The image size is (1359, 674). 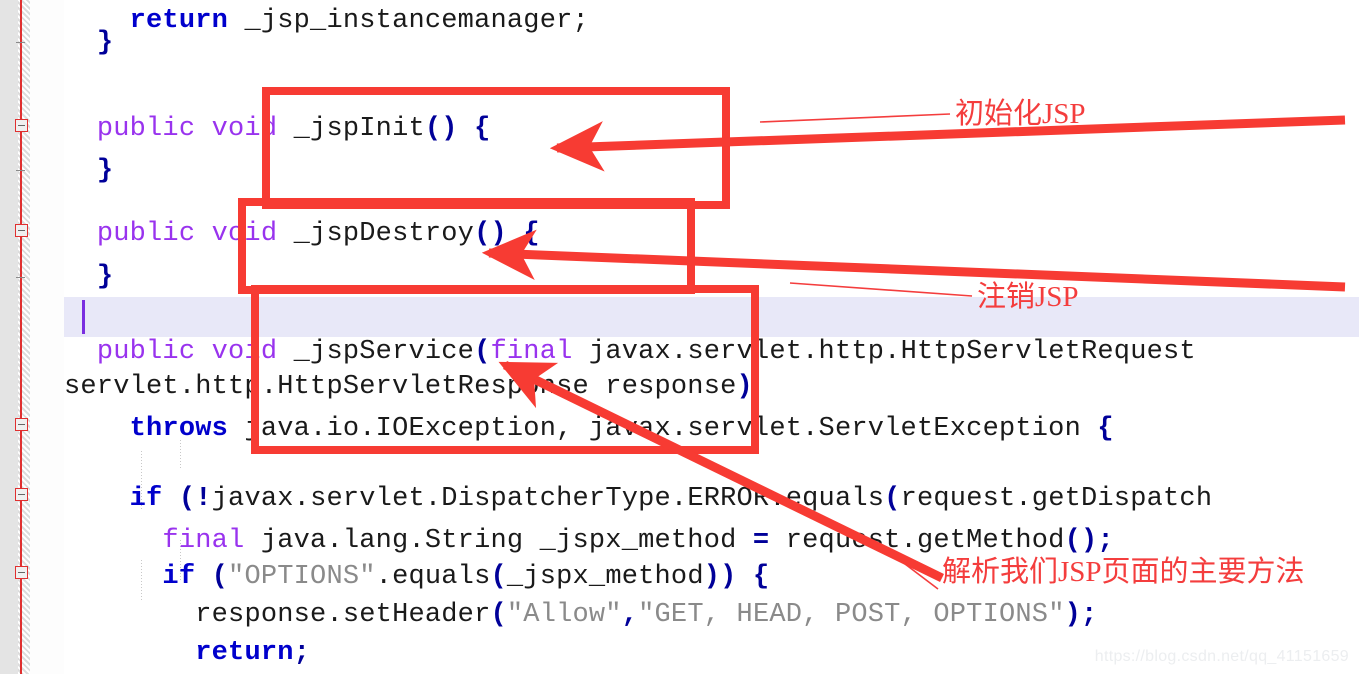 I want to click on jspservice-box, so click(x=505, y=369).